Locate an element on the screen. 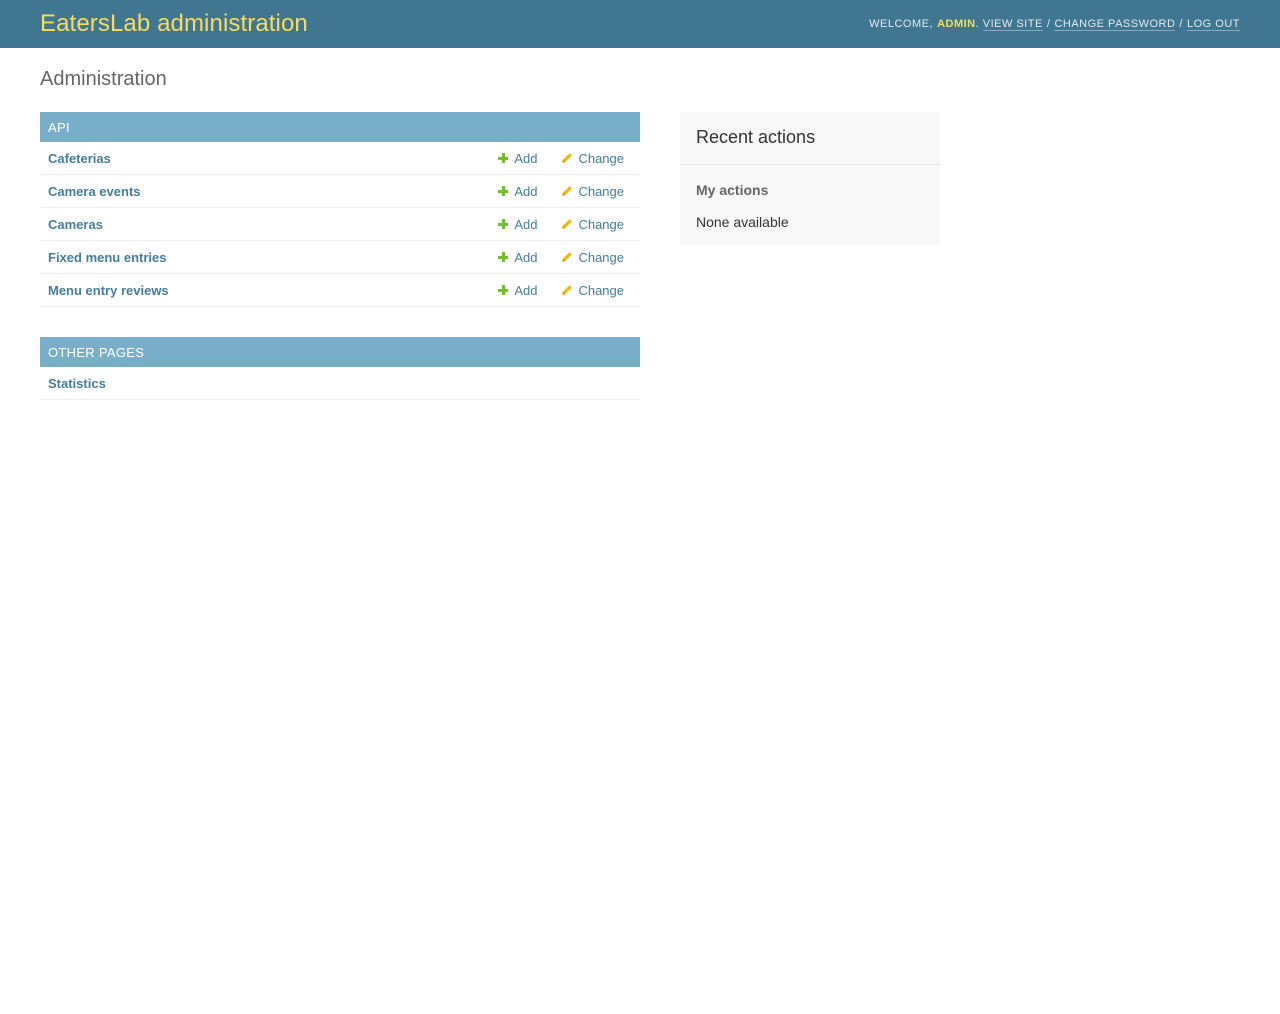 The width and height of the screenshot is (1280, 1014). model-link-cameras: Cameras is located at coordinates (273, 224).